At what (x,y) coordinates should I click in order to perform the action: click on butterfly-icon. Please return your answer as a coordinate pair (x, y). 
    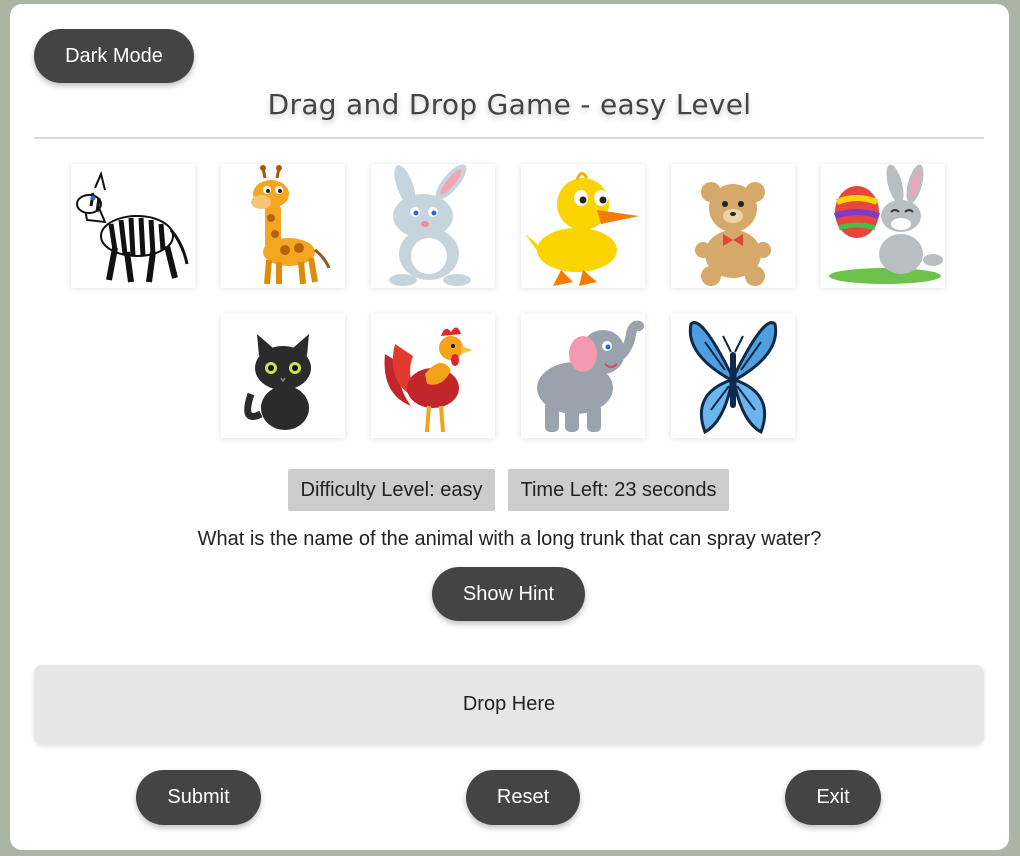
    Looking at the image, I should click on (733, 378).